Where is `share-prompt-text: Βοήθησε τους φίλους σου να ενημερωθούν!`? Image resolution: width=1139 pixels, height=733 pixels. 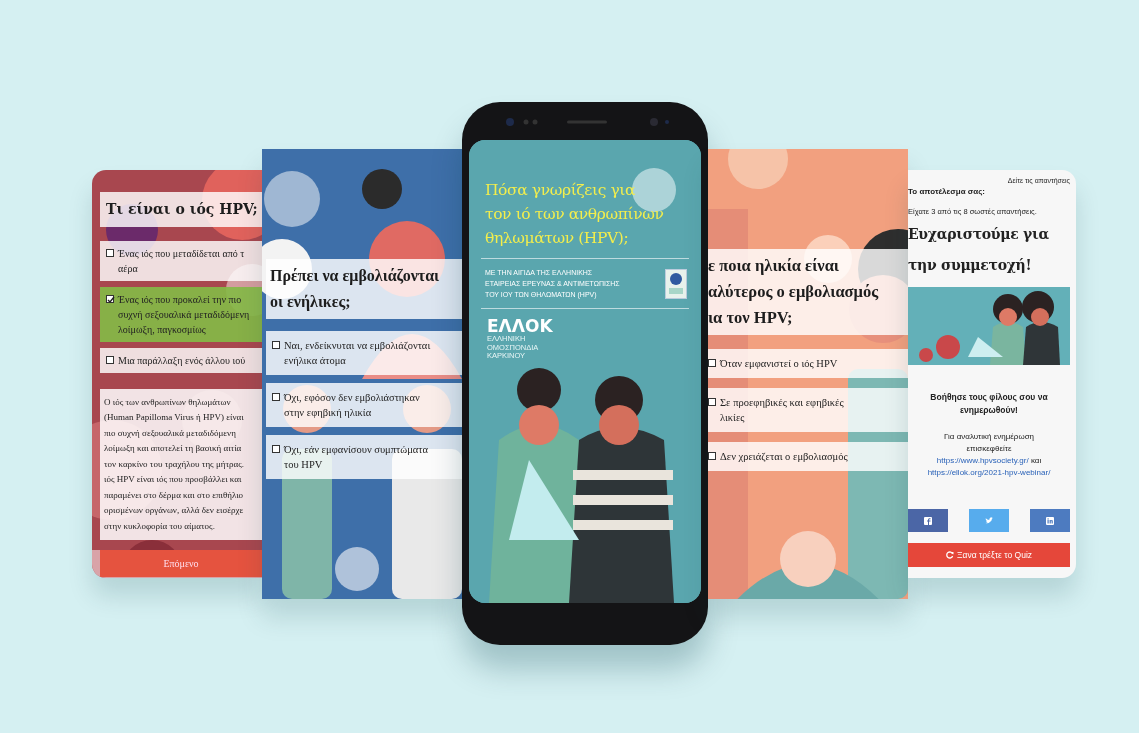 share-prompt-text: Βοήθησε τους φίλους σου να ενημερωθούν! is located at coordinates (989, 404).